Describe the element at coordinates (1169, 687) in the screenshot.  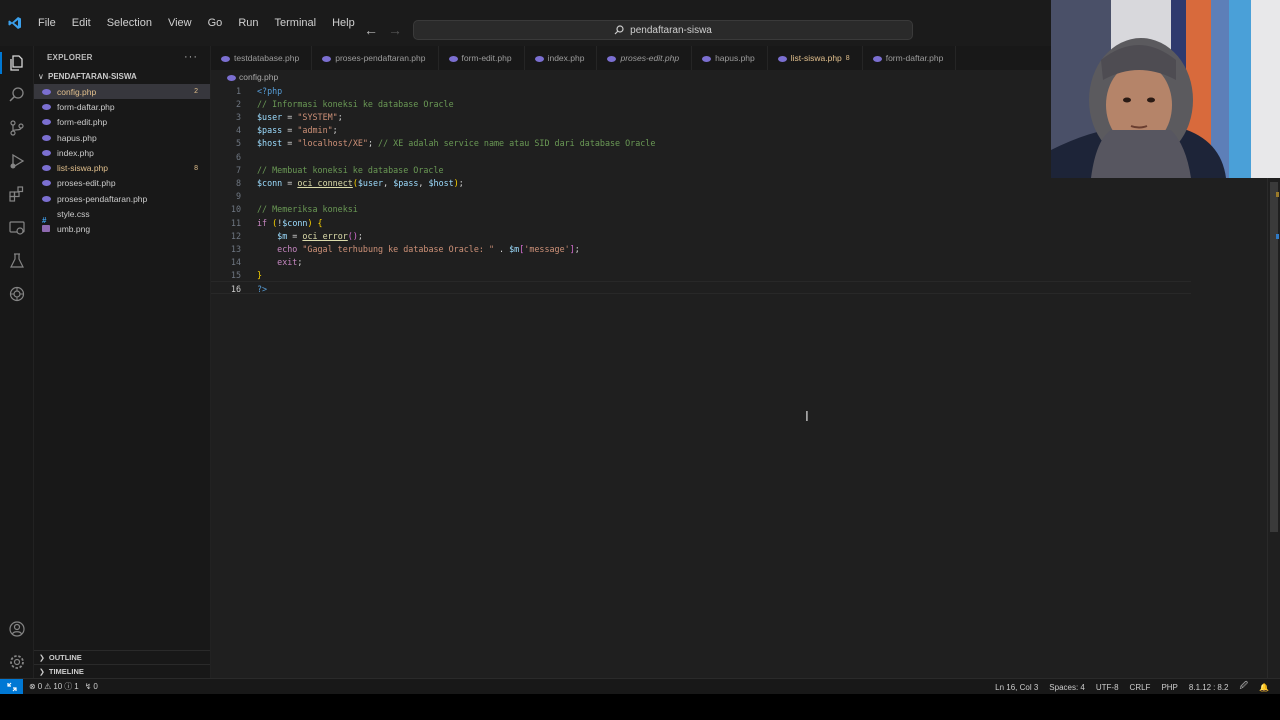
I see `language-mode: PHP` at that location.